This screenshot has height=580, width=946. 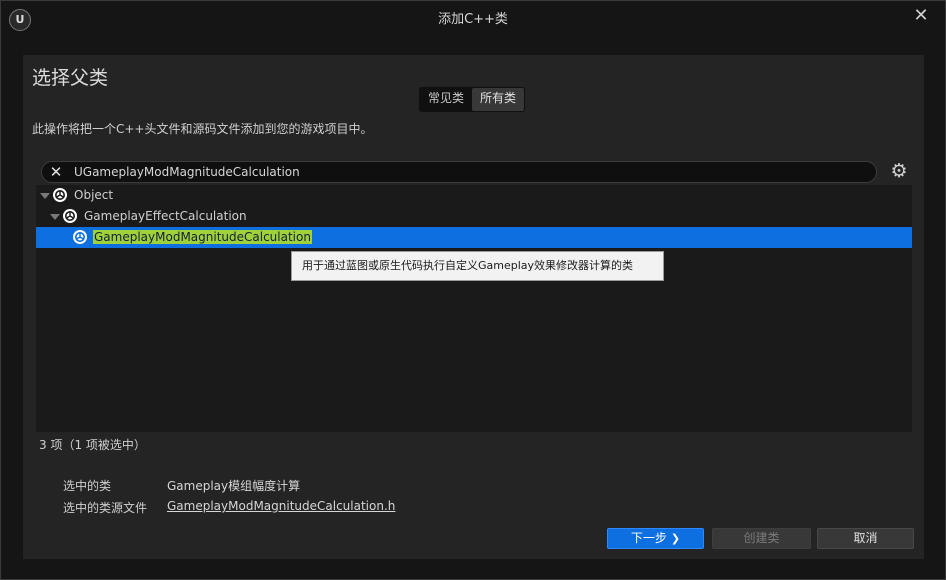 I want to click on selected-source-link: GameplayModMagnitudeCalculation.h, so click(x=281, y=506).